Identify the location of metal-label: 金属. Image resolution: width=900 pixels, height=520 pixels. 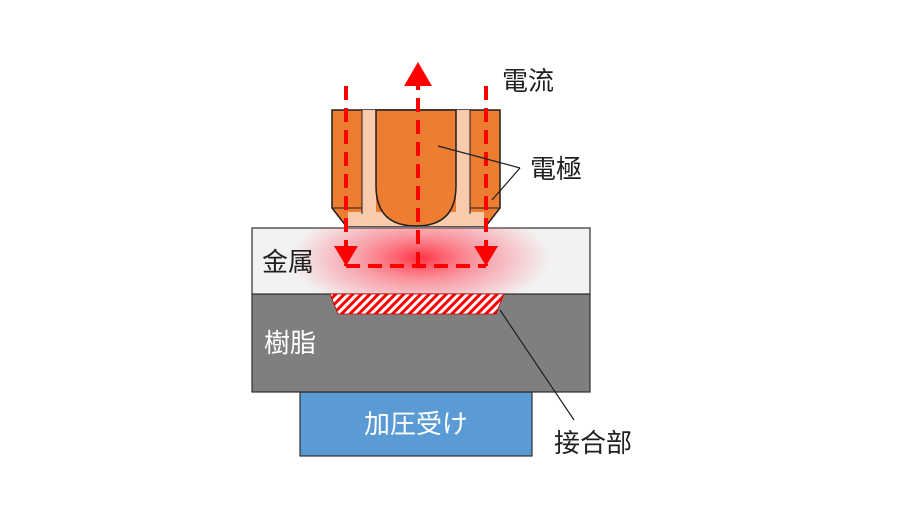
(288, 263).